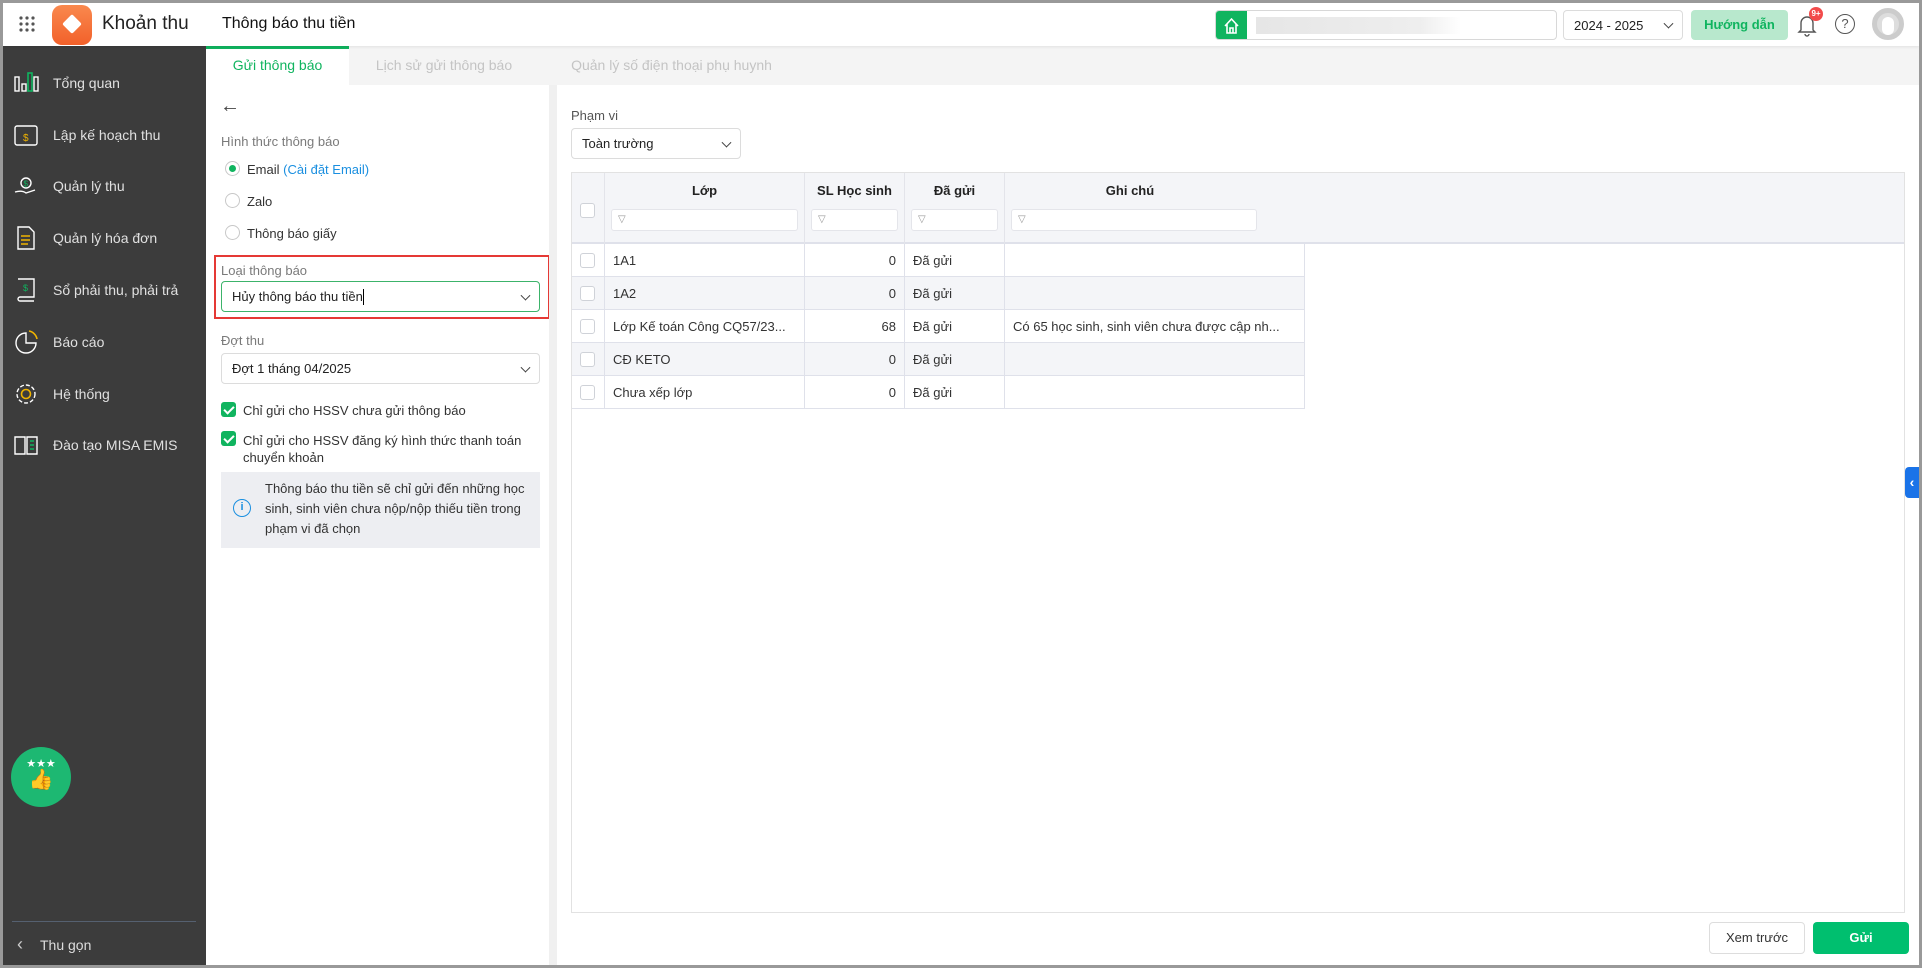 The height and width of the screenshot is (968, 1922). I want to click on cell-class: Chưa xếp lớp, so click(705, 392).